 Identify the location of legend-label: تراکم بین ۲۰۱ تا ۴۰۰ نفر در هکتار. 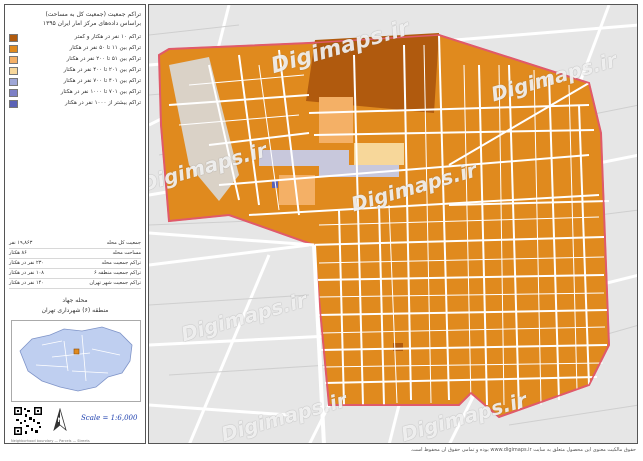
(102, 70).